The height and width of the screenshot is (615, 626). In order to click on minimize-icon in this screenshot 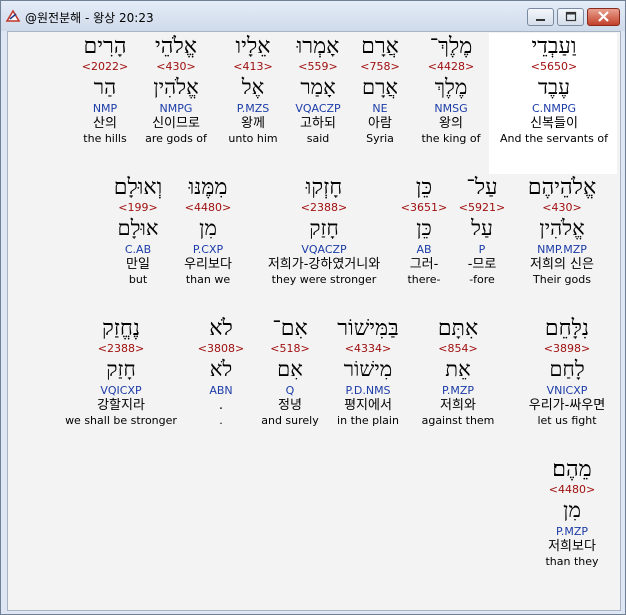, I will do `click(540, 20)`.